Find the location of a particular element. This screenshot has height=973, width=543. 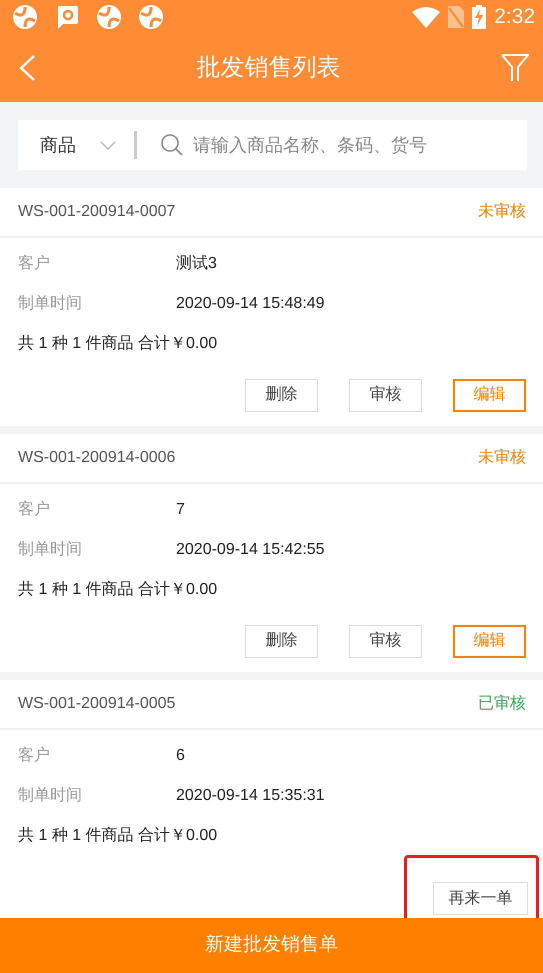

wifi-icon is located at coordinates (426, 17).